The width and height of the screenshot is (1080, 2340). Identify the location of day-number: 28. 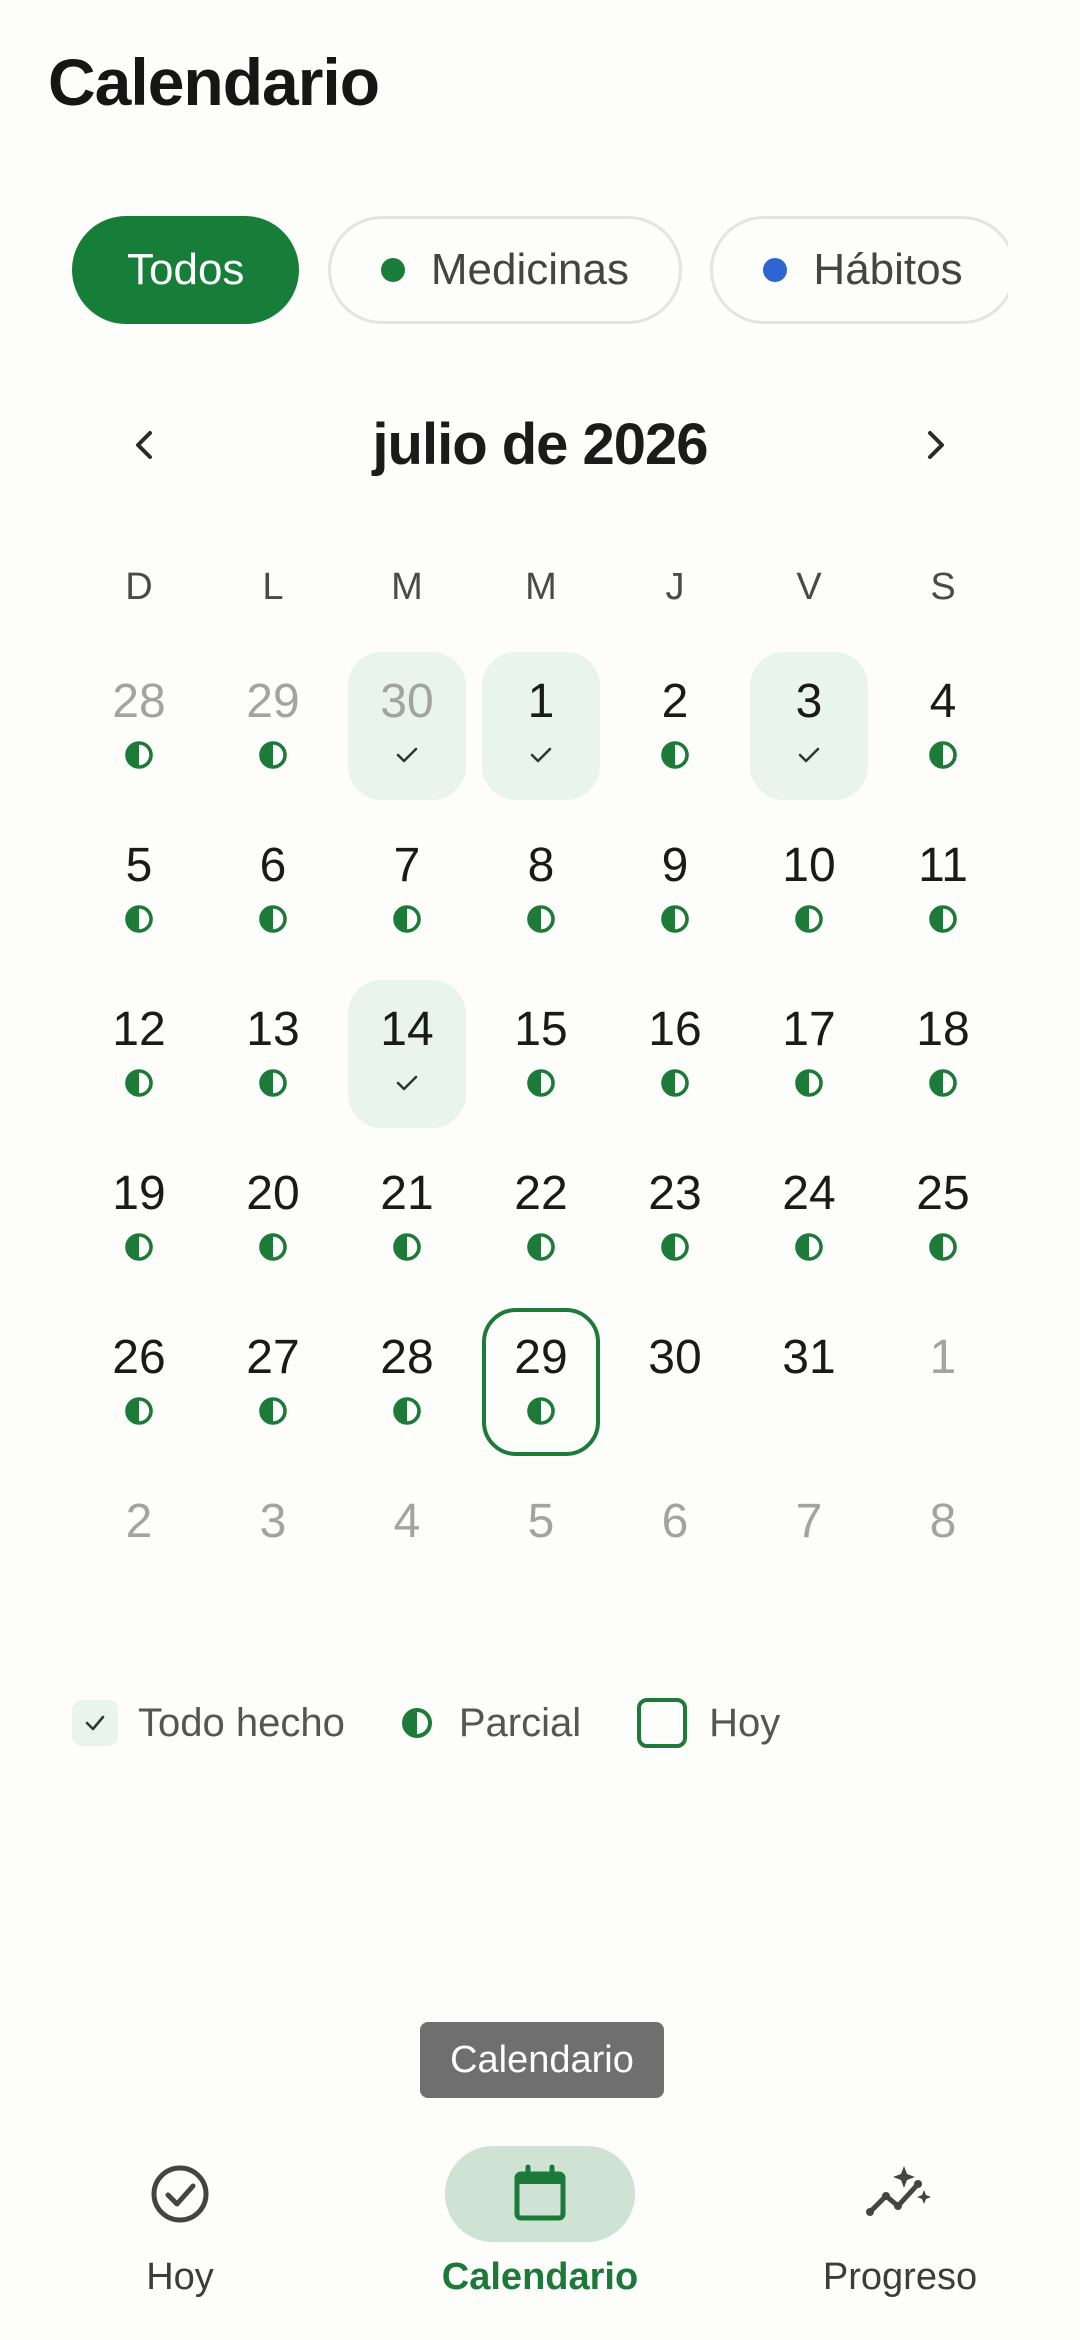
(407, 1357).